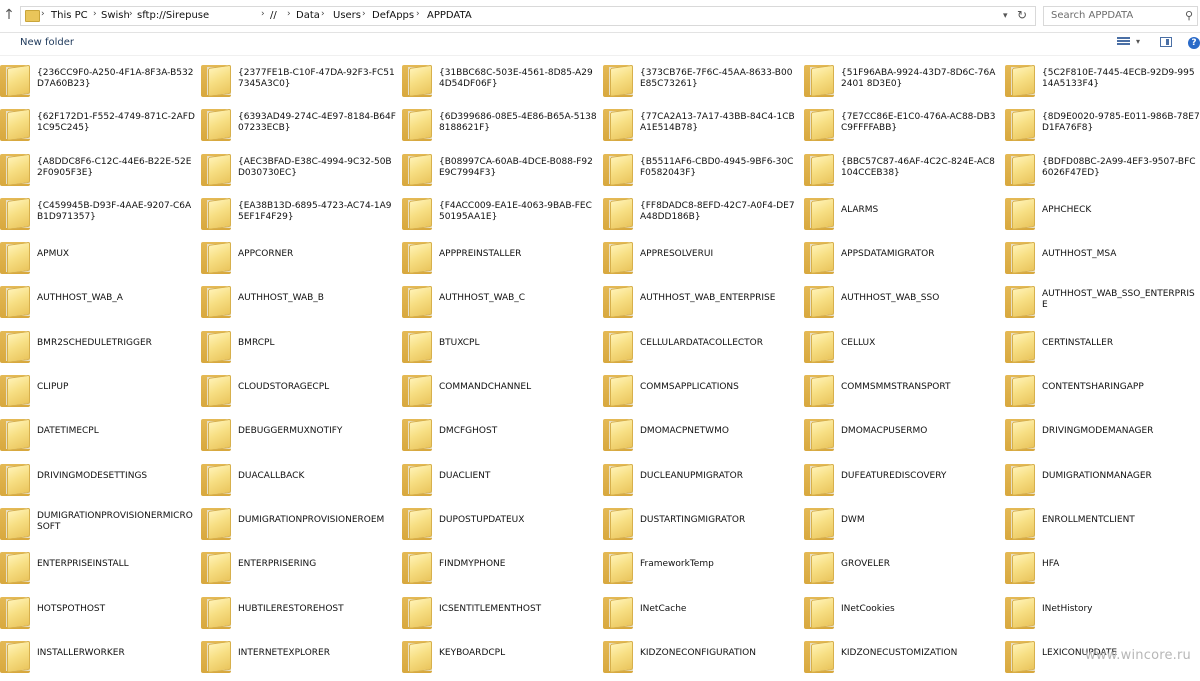 This screenshot has height=681, width=1200. I want to click on folder-item: APPSDATAMIGRATOR, so click(904, 258).